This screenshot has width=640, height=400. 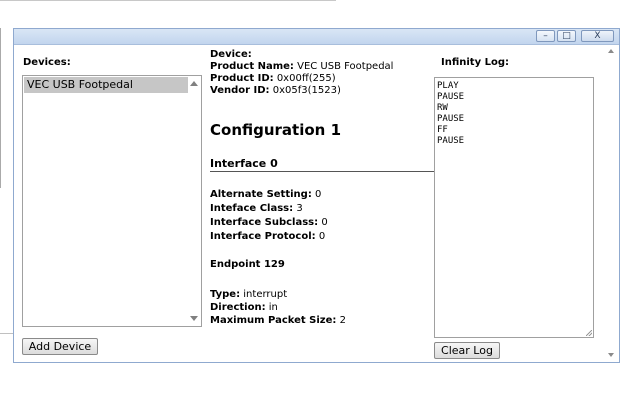 What do you see at coordinates (242, 78) in the screenshot?
I see `product-id-label: Product ID:` at bounding box center [242, 78].